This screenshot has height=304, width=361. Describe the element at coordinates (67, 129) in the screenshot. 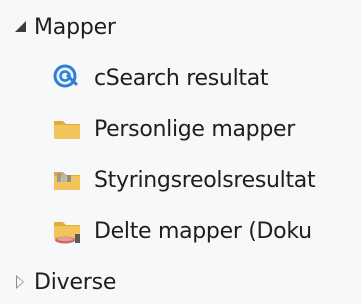

I see `folder-icon` at that location.